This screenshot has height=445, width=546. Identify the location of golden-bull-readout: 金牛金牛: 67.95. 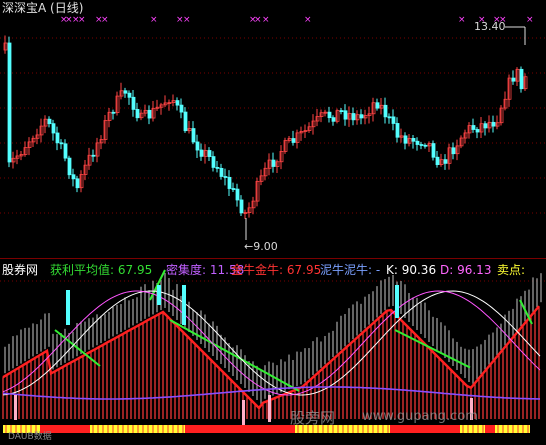
(276, 270).